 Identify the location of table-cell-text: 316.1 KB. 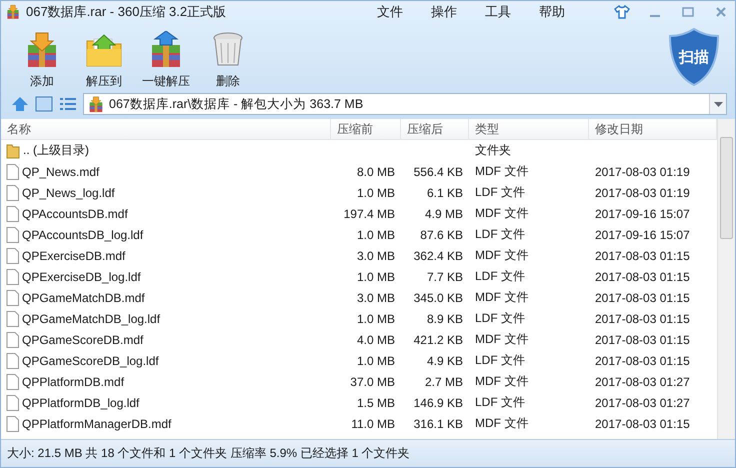
(438, 423).